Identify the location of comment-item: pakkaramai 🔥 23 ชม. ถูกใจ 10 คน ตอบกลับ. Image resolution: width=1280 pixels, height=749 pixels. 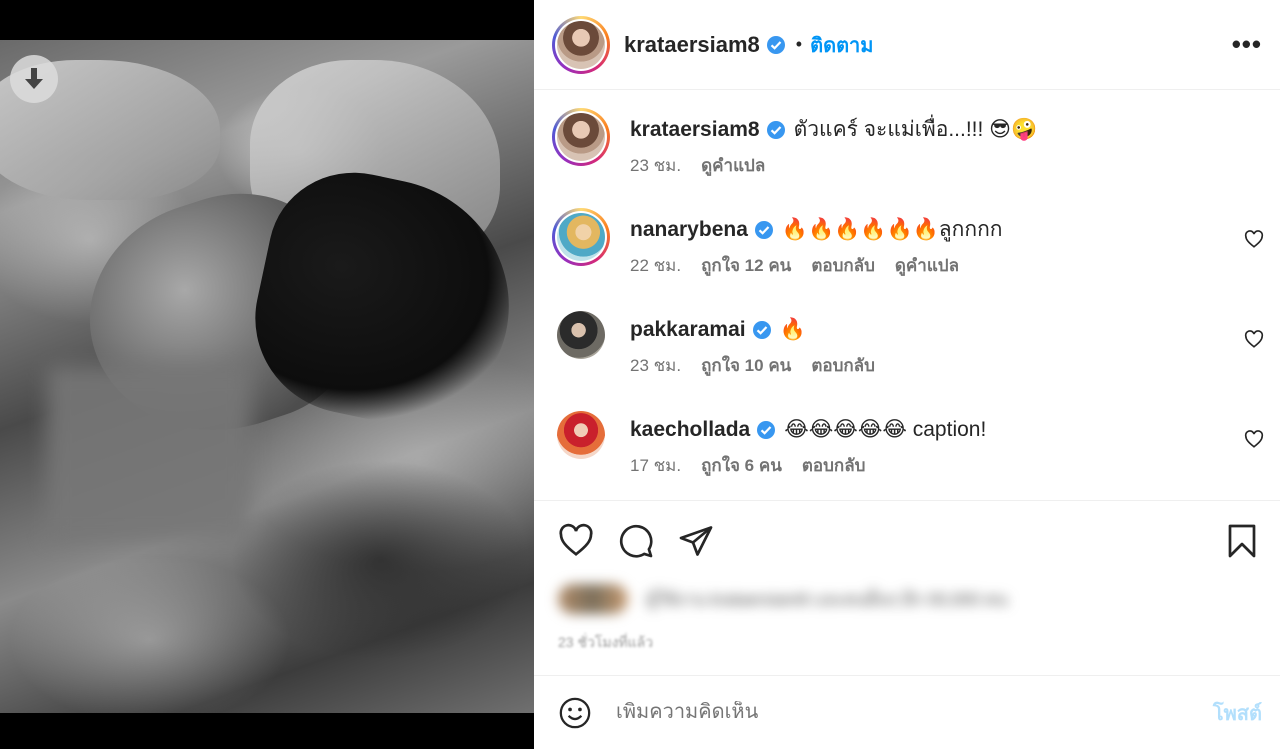
(908, 343).